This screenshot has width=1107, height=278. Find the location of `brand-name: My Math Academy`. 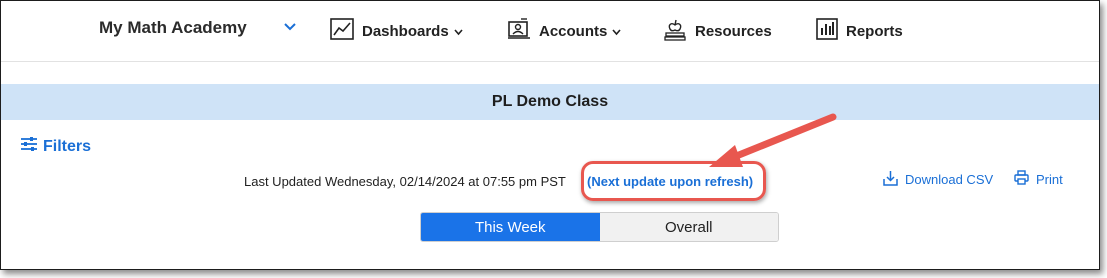

brand-name: My Math Academy is located at coordinates (173, 27).